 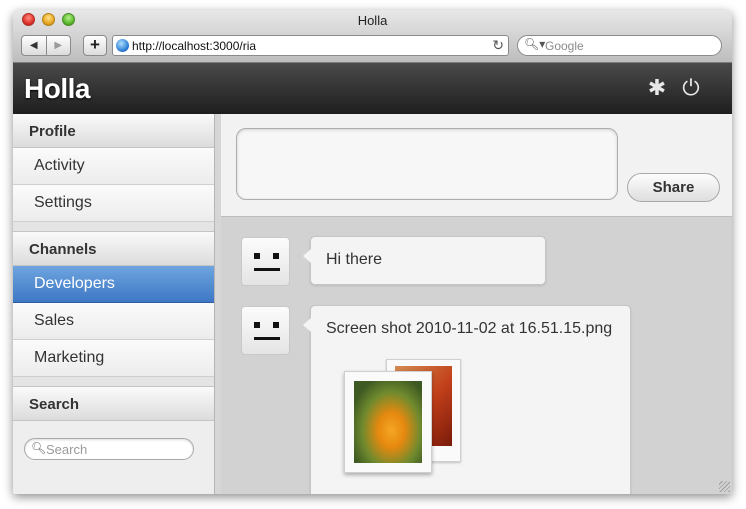 What do you see at coordinates (372, 88) in the screenshot?
I see `app-header: Holla ✱ ⏻` at bounding box center [372, 88].